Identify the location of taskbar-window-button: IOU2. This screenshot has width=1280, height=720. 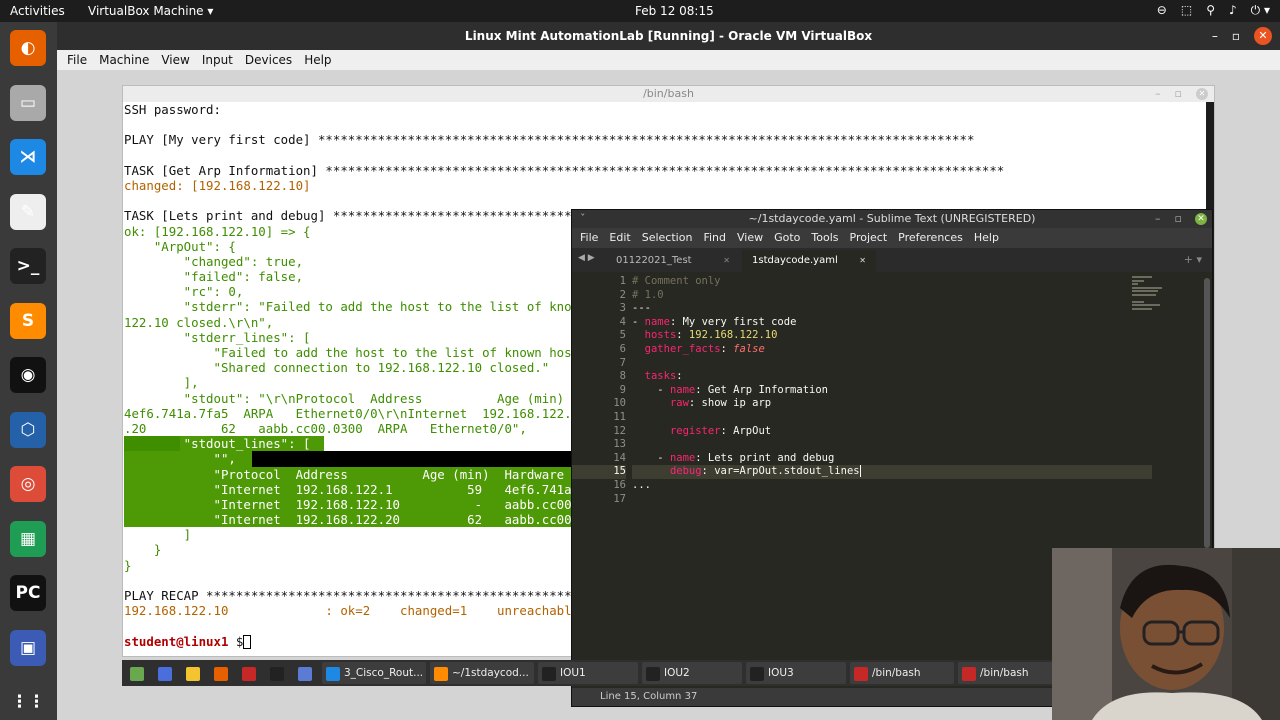
(692, 673).